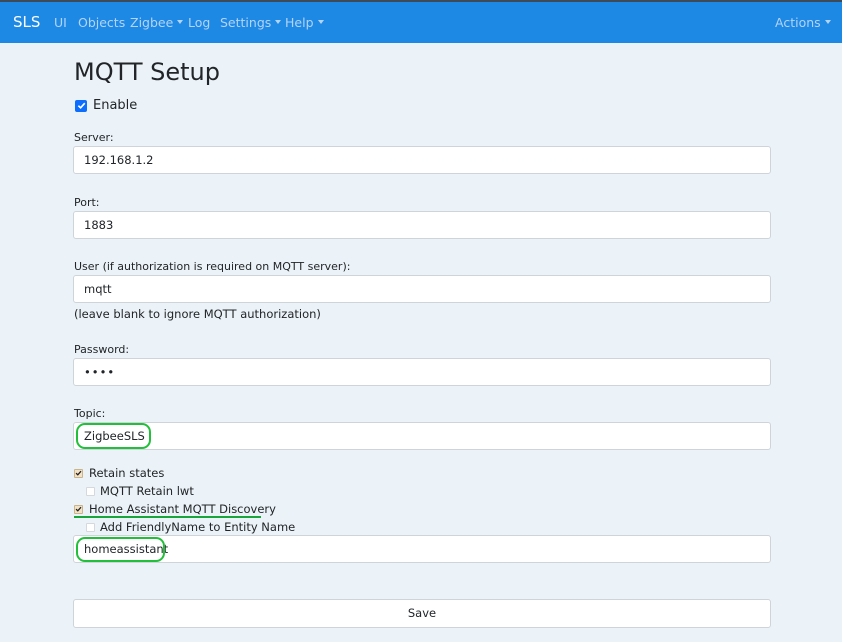 Image resolution: width=842 pixels, height=642 pixels. I want to click on enable-checkbox-row: Enable, so click(106, 105).